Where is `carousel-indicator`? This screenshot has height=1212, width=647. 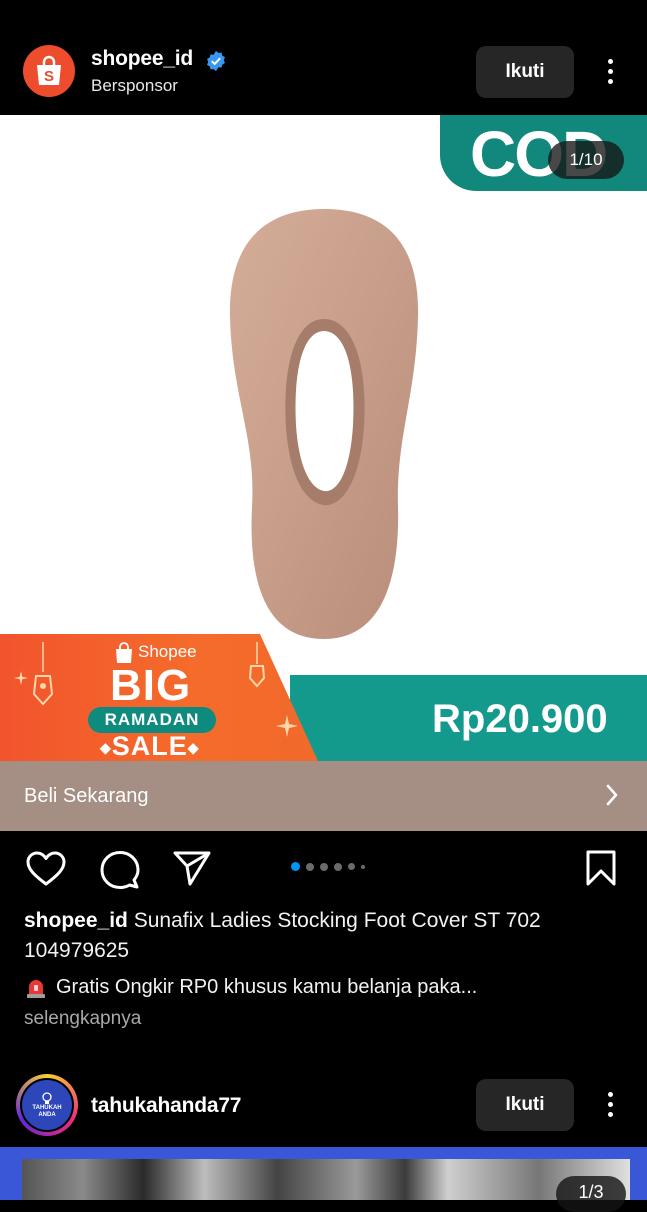 carousel-indicator is located at coordinates (328, 866).